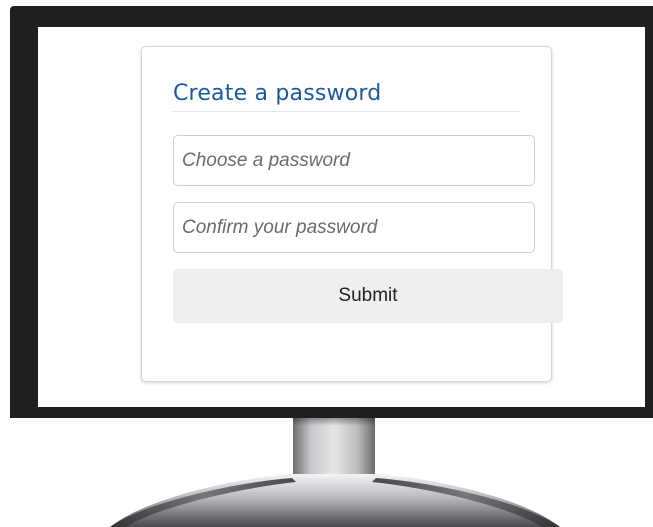  I want to click on monitor-stand-base, so click(335, 500).